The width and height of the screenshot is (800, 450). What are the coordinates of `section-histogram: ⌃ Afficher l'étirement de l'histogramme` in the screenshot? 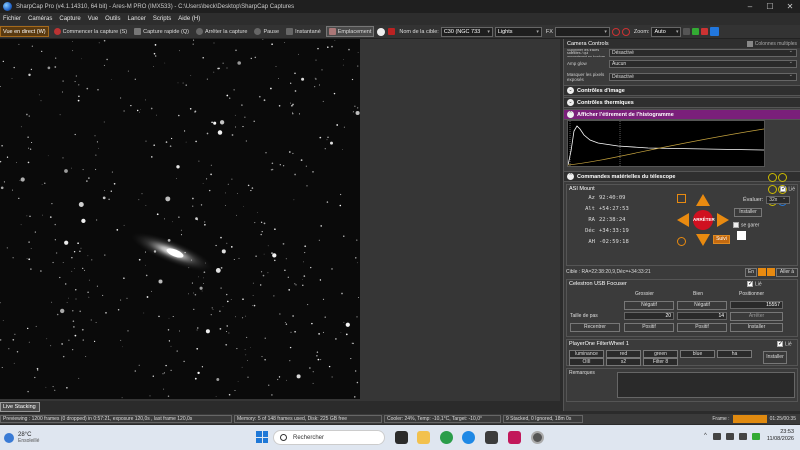 It's located at (682, 114).